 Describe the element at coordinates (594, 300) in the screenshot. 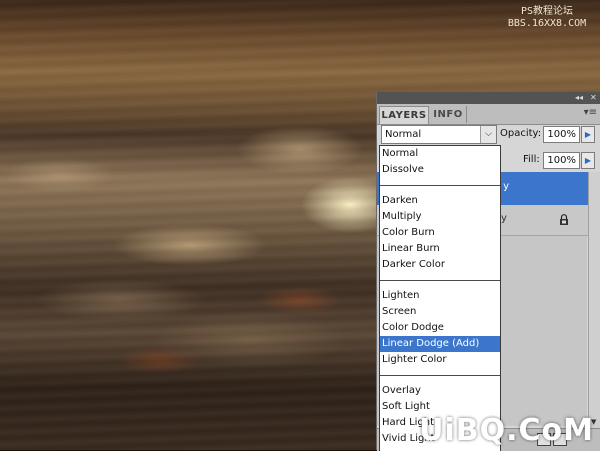

I see `layers-scrollbar: ▼` at that location.